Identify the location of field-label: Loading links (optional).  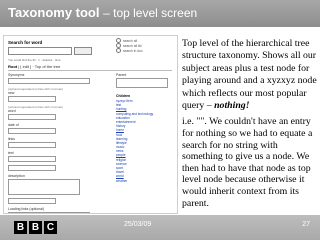
(26, 209).